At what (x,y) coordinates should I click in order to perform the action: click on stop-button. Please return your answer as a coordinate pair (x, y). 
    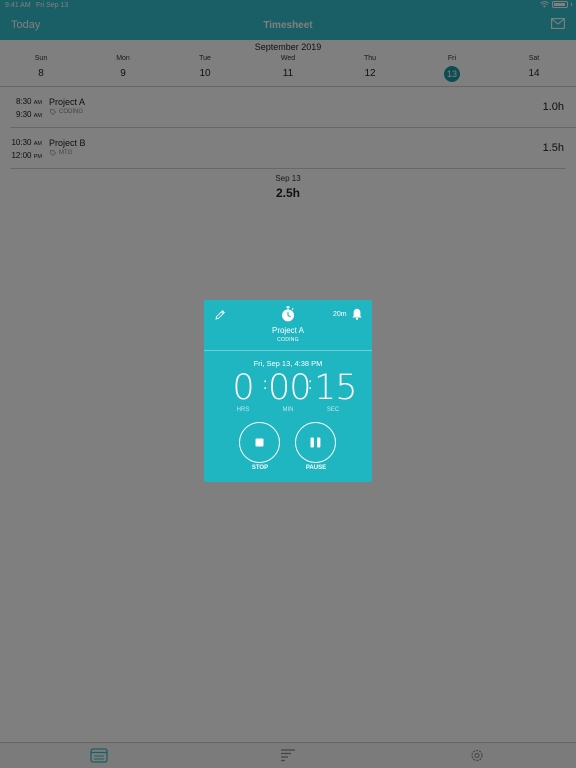
    Looking at the image, I should click on (259, 442).